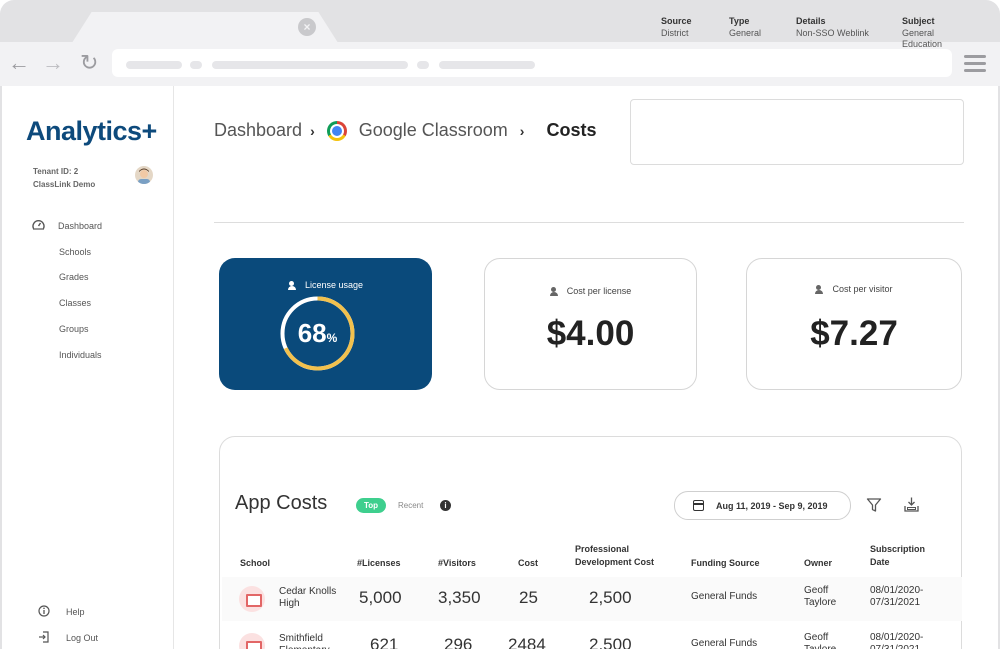 This screenshot has height=669, width=1000. I want to click on percent-sign: %, so click(332, 337).